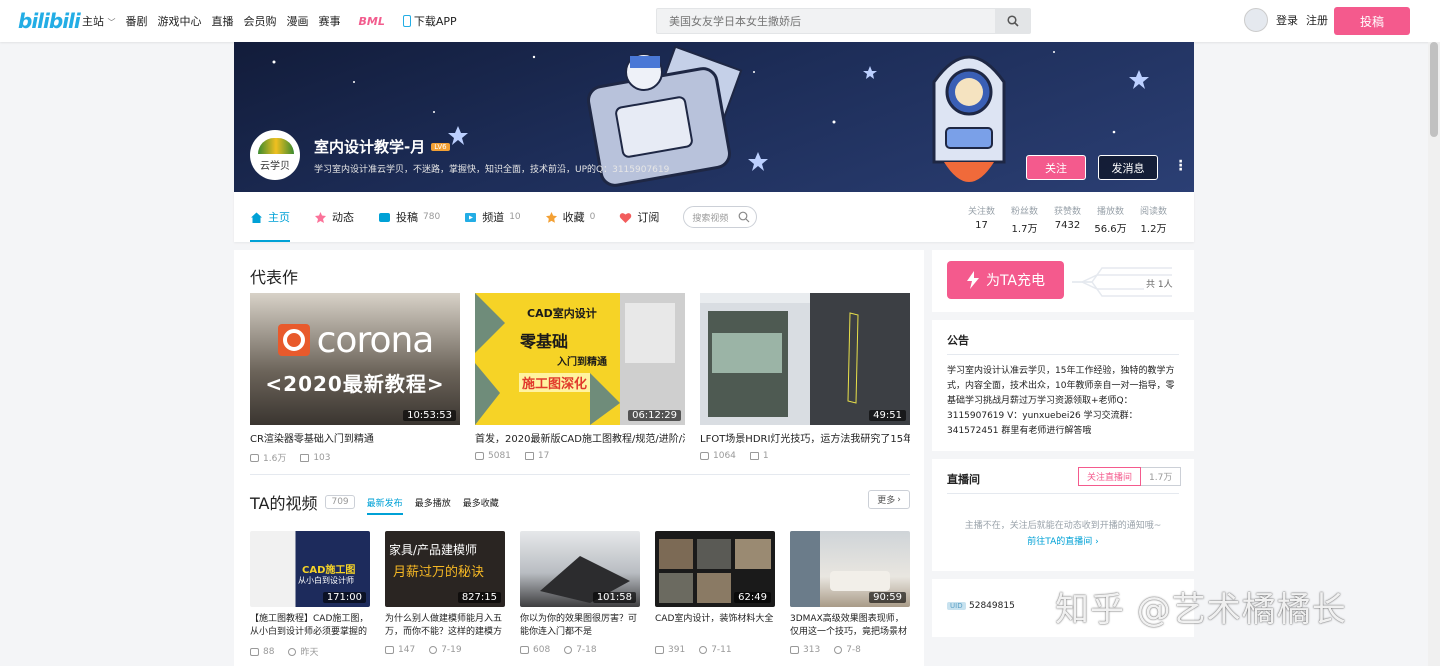 The image size is (1440, 666). I want to click on up-name-text: 室内设计教学-月, so click(370, 147).